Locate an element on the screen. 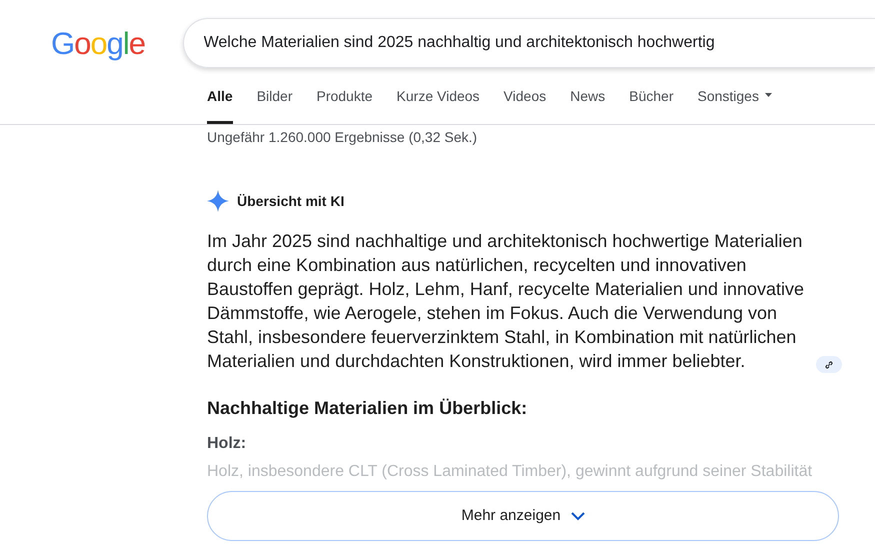  search-tab: Sonstiges is located at coordinates (734, 105).